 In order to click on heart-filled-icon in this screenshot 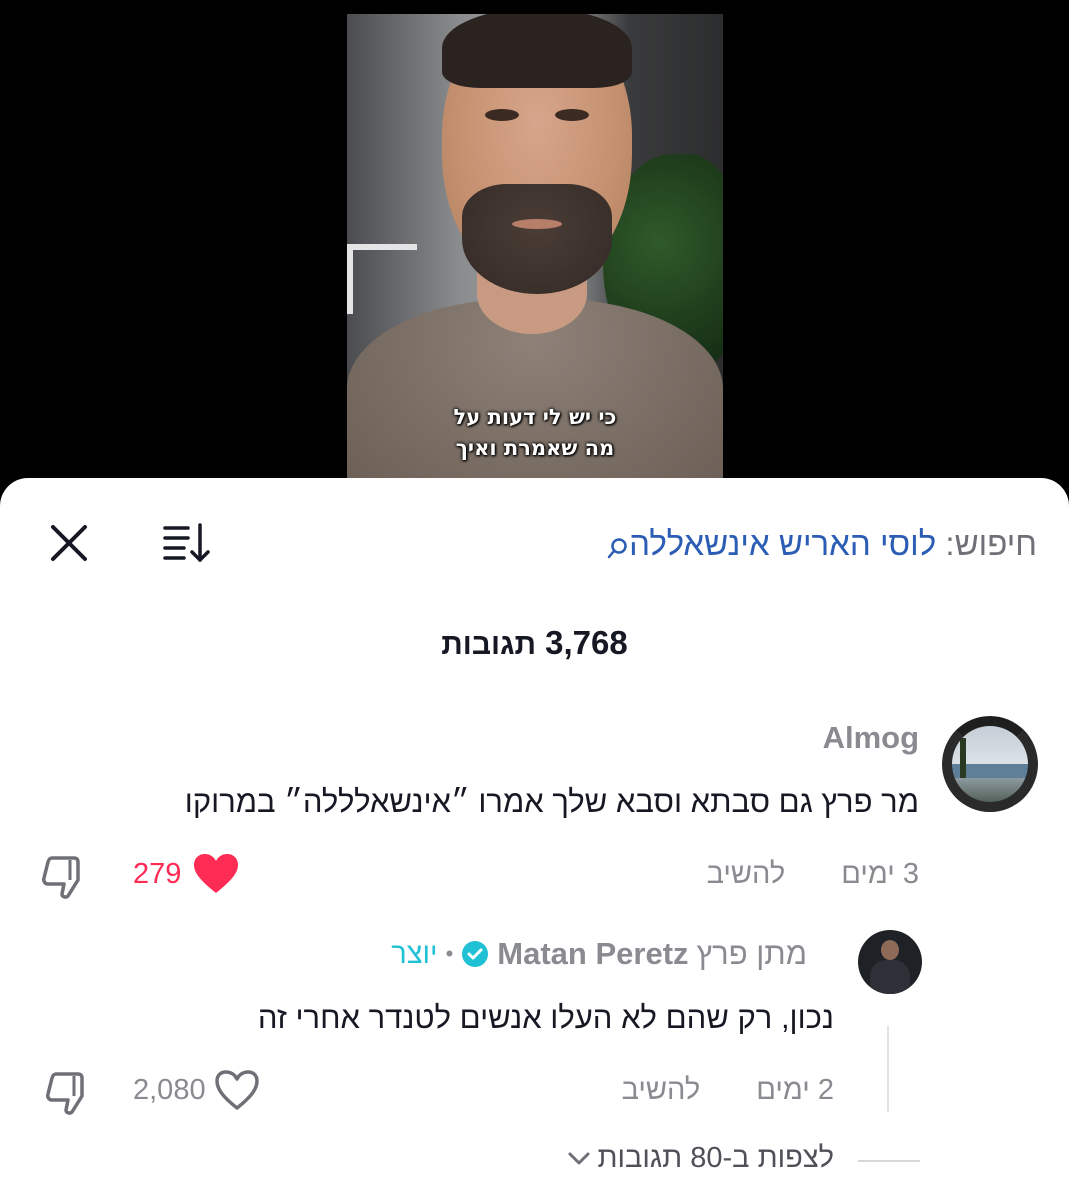, I will do `click(216, 873)`.